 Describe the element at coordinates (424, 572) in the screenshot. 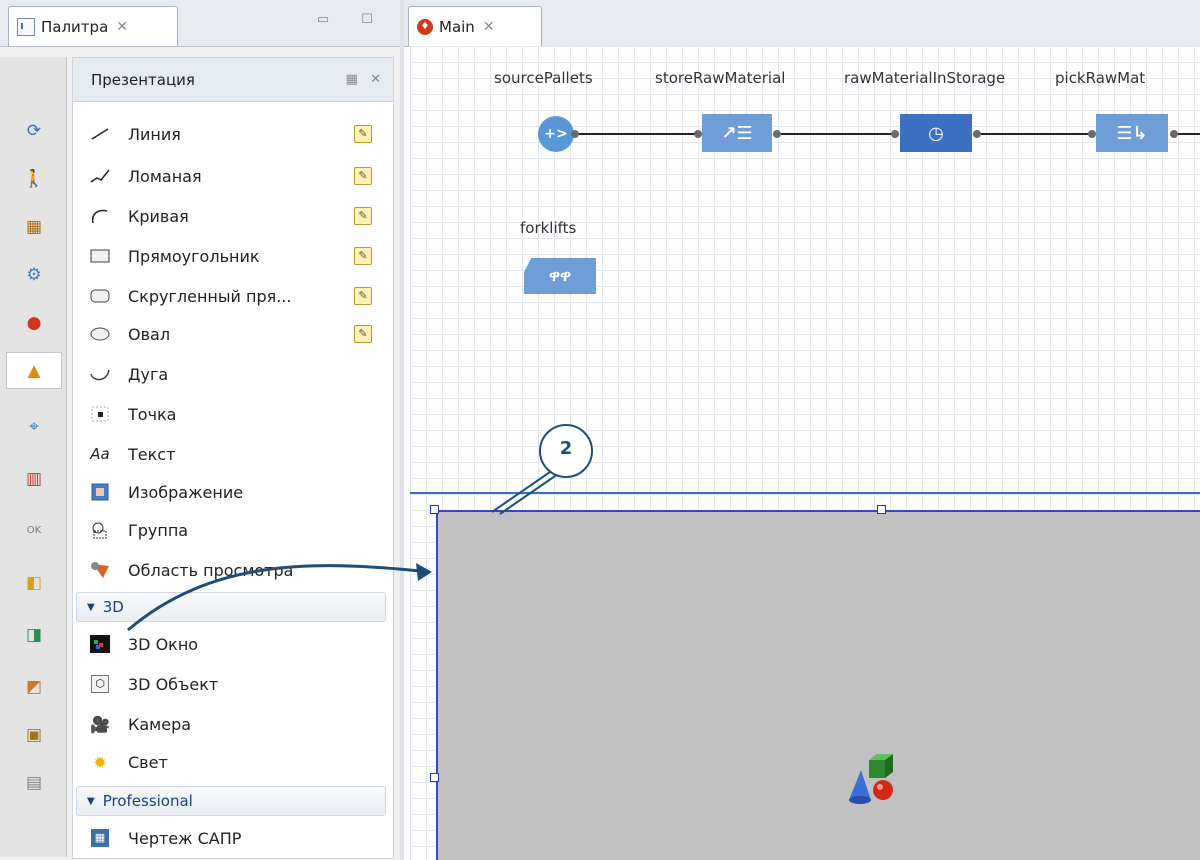

I see `drag-arrow-head` at that location.